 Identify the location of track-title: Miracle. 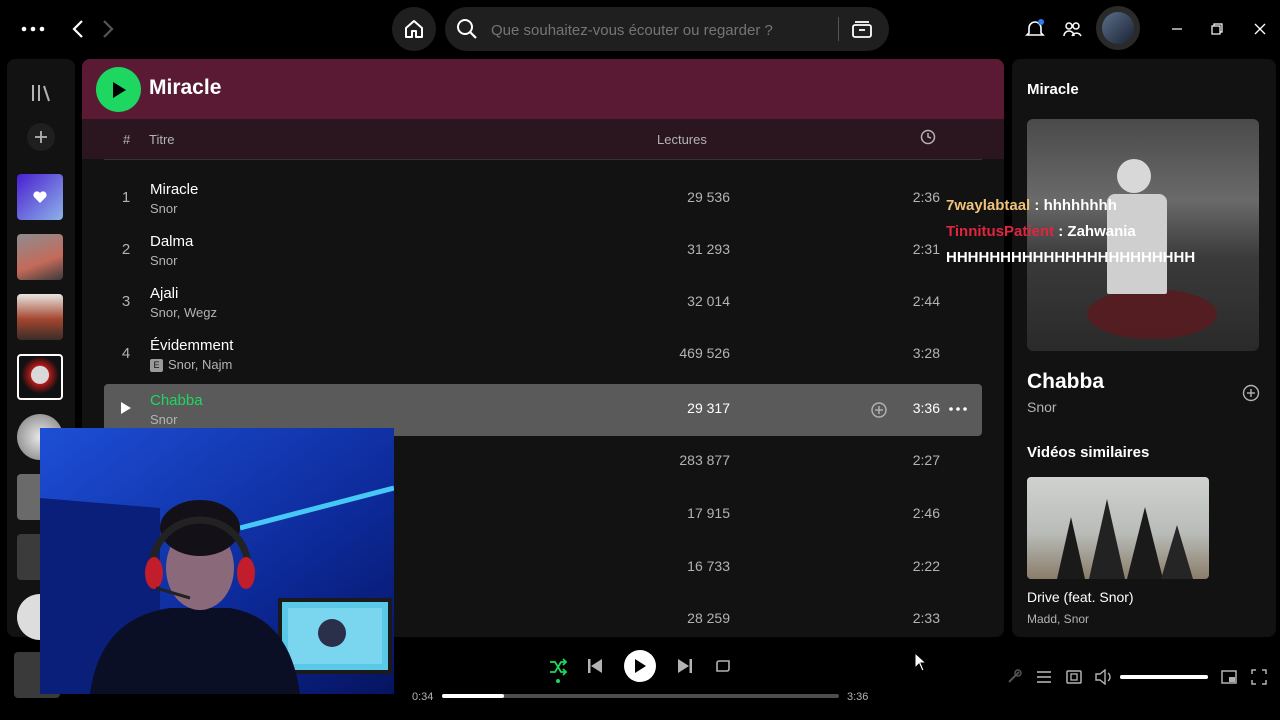
(174, 189).